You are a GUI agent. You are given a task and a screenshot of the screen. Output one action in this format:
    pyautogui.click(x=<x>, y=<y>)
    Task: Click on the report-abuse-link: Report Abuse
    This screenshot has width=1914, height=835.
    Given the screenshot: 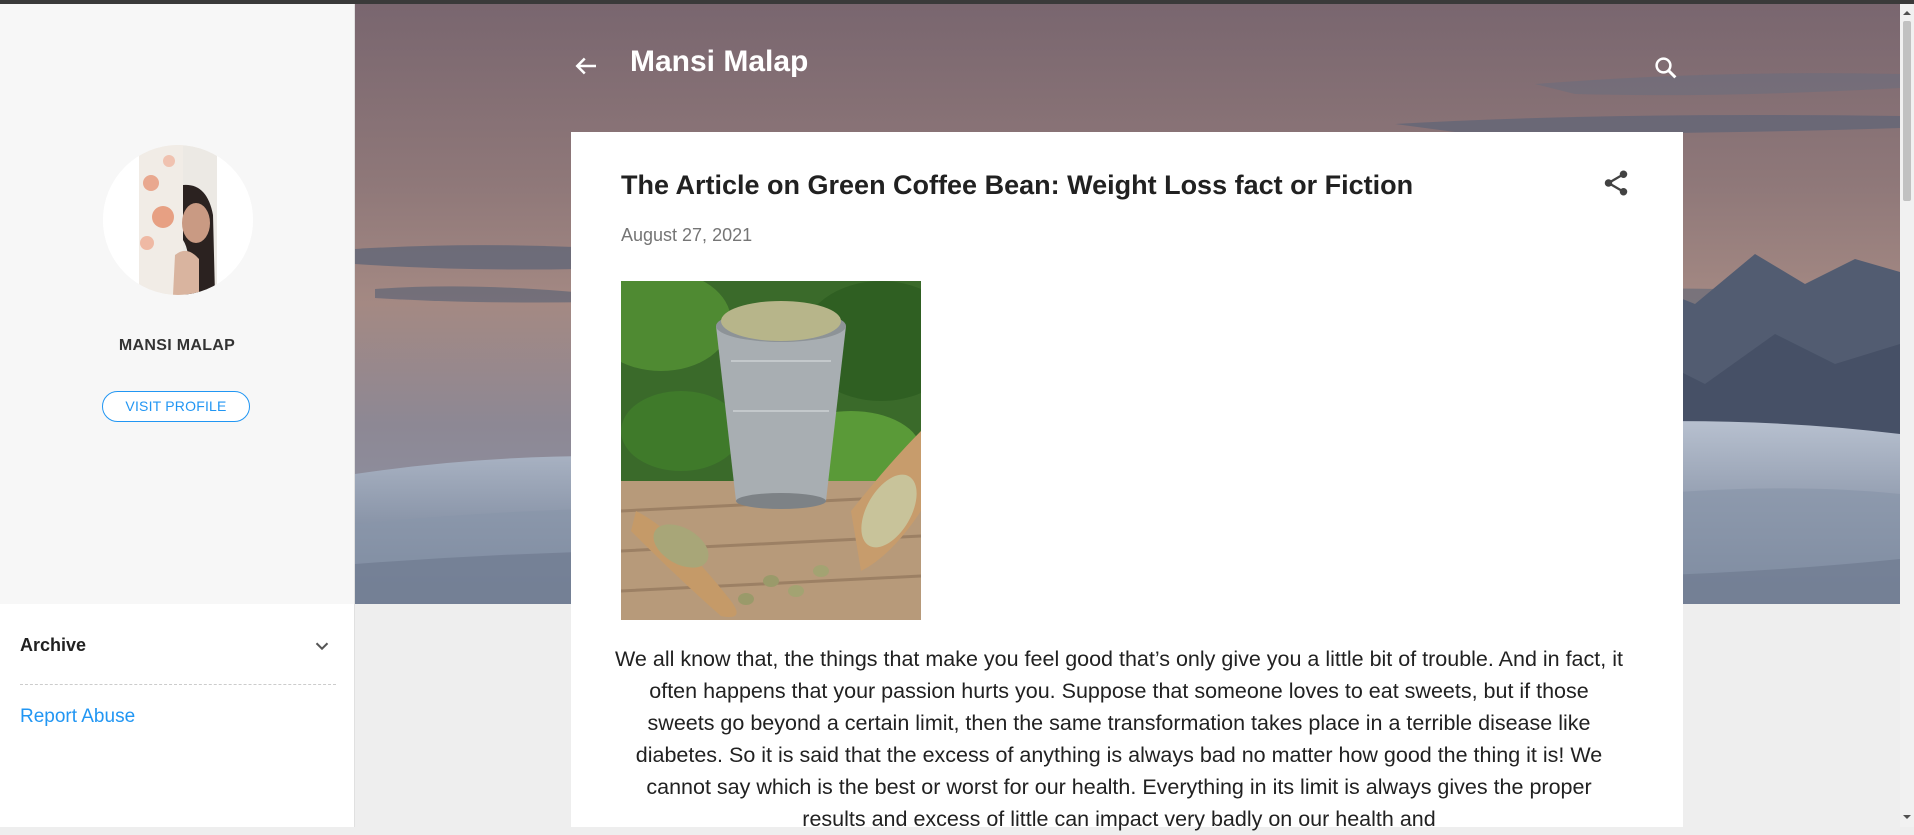 What is the action you would take?
    pyautogui.click(x=77, y=717)
    